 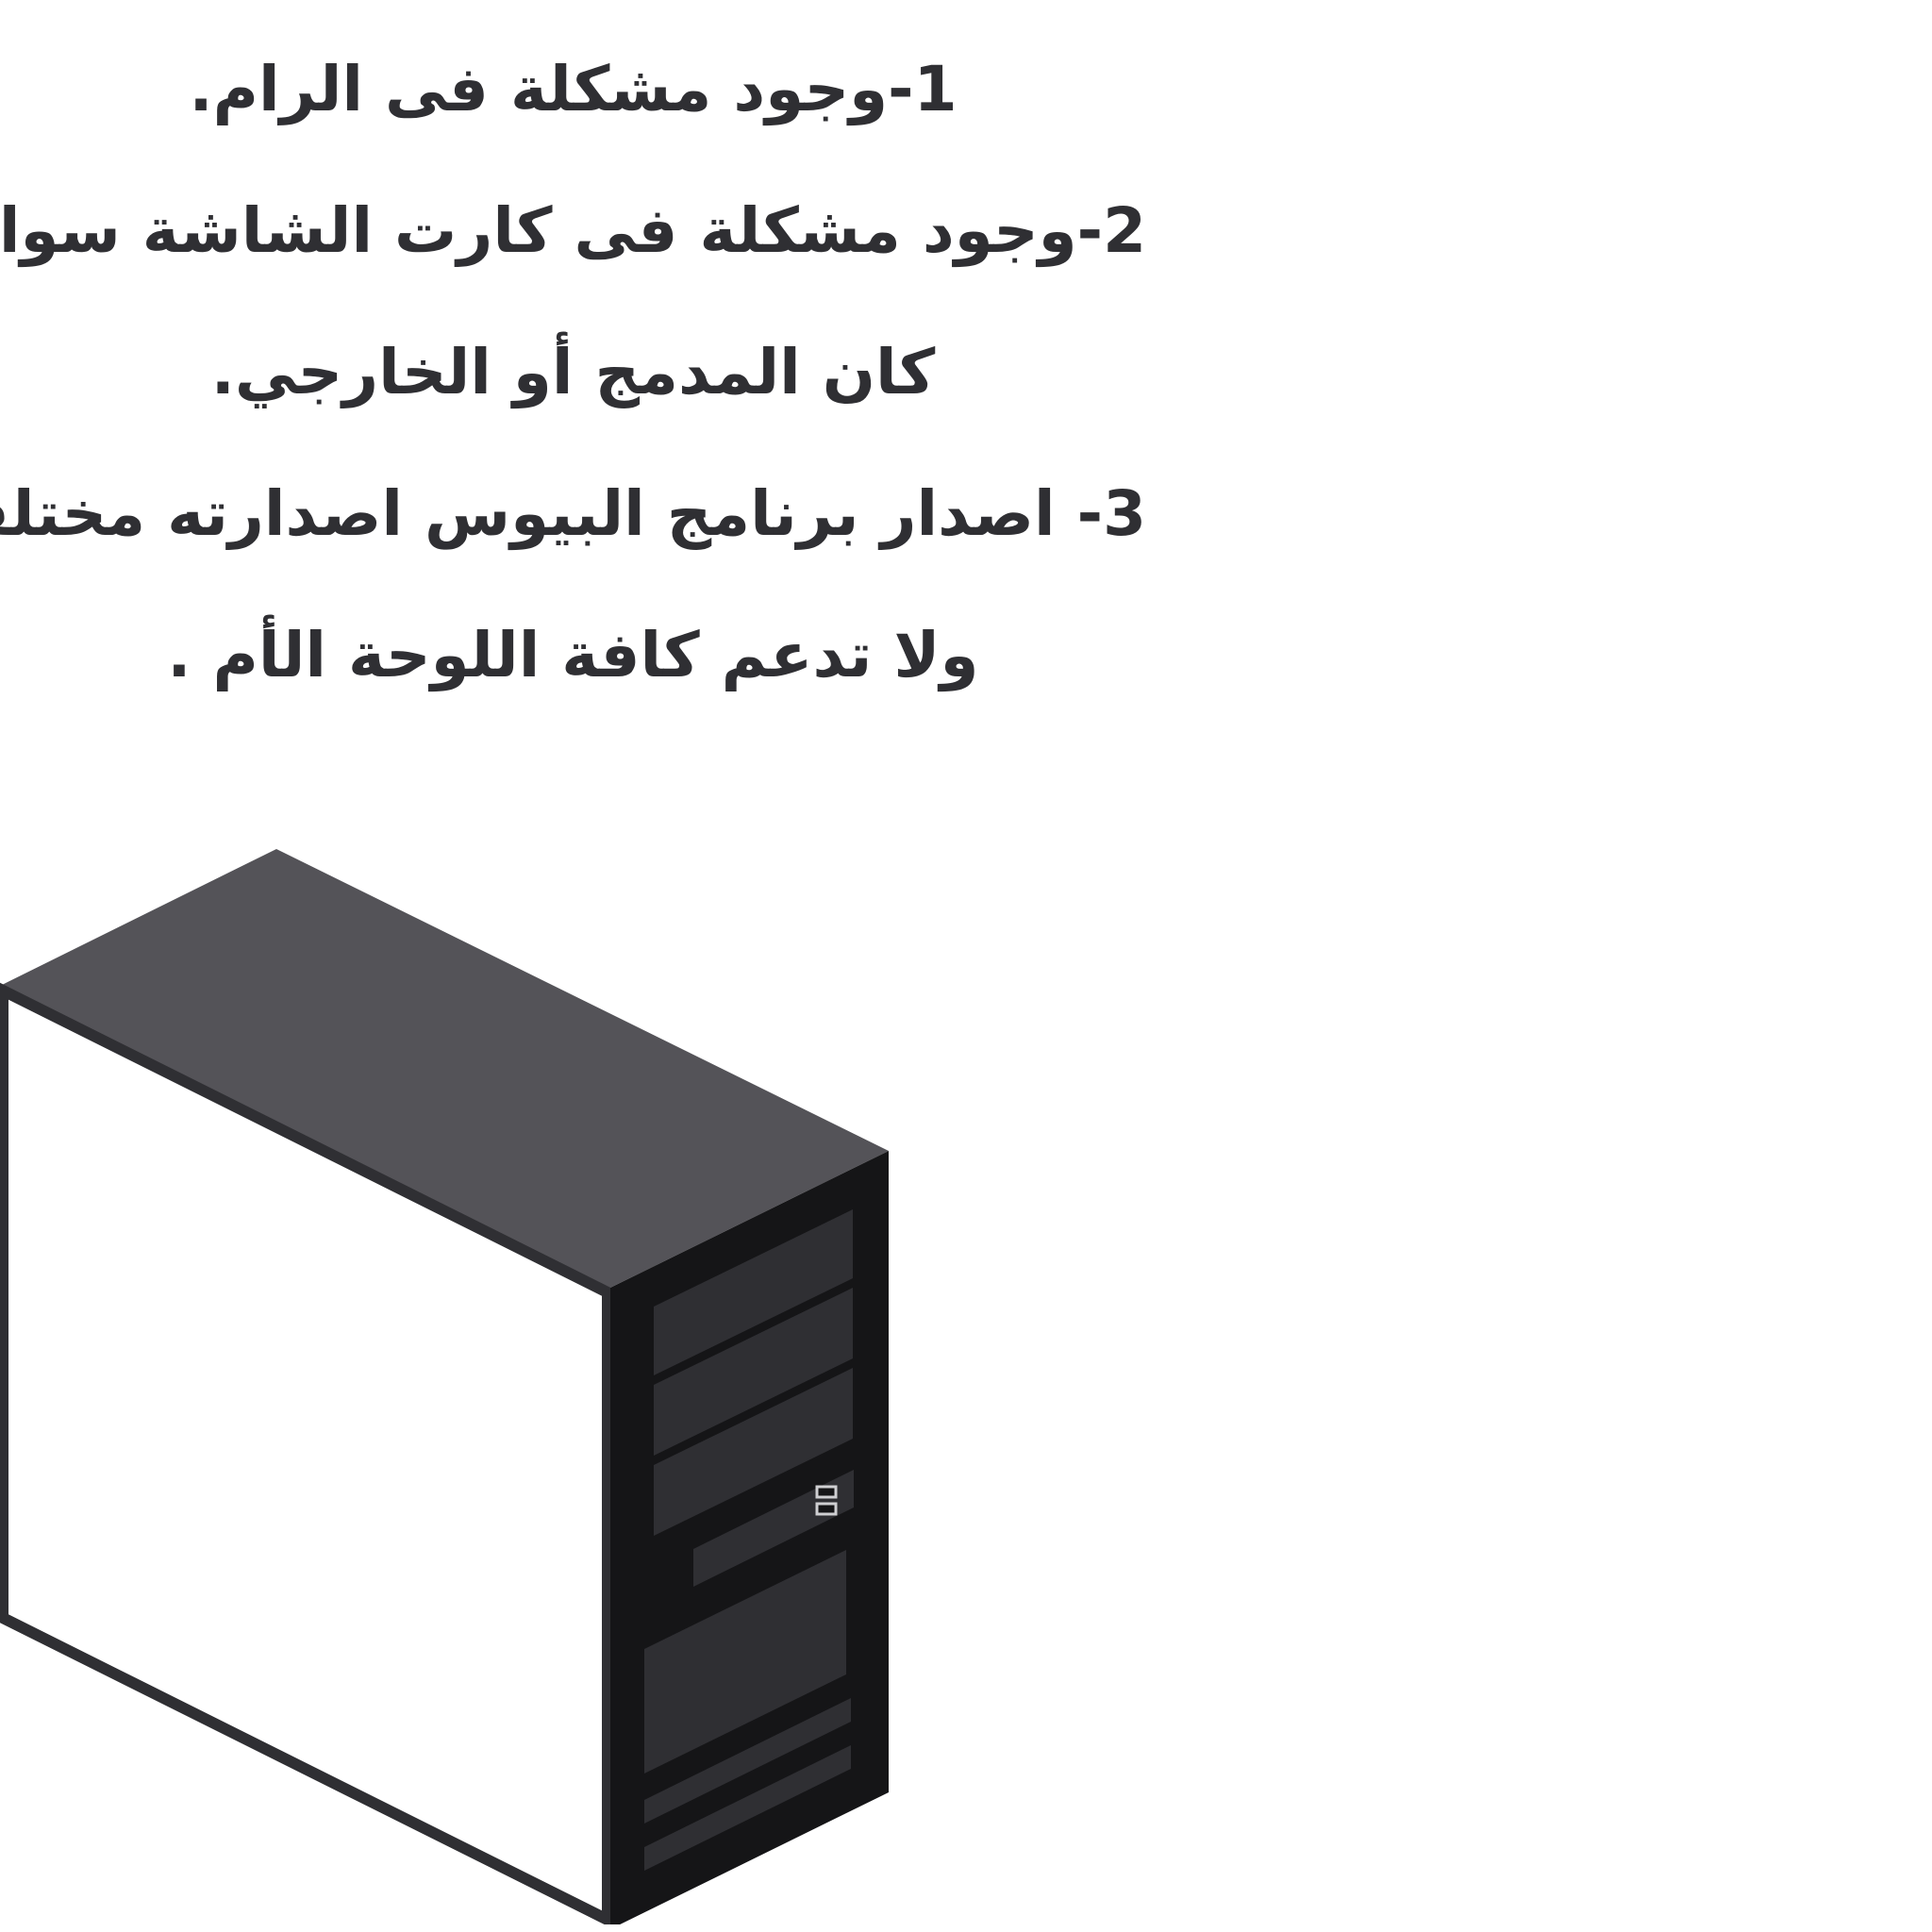 What do you see at coordinates (573, 655) in the screenshot?
I see `text-line-5: ولا تدعم كافة اللوحة الأم .` at bounding box center [573, 655].